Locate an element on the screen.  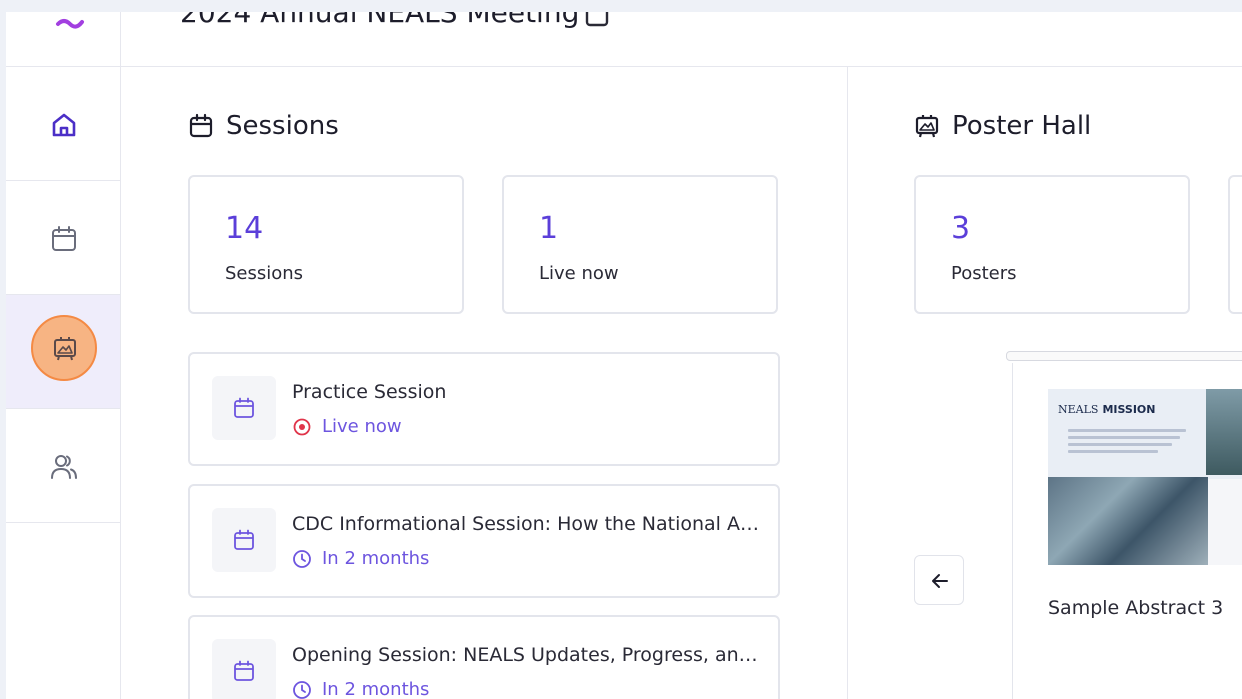
sidebar-item-home is located at coordinates (63, 124).